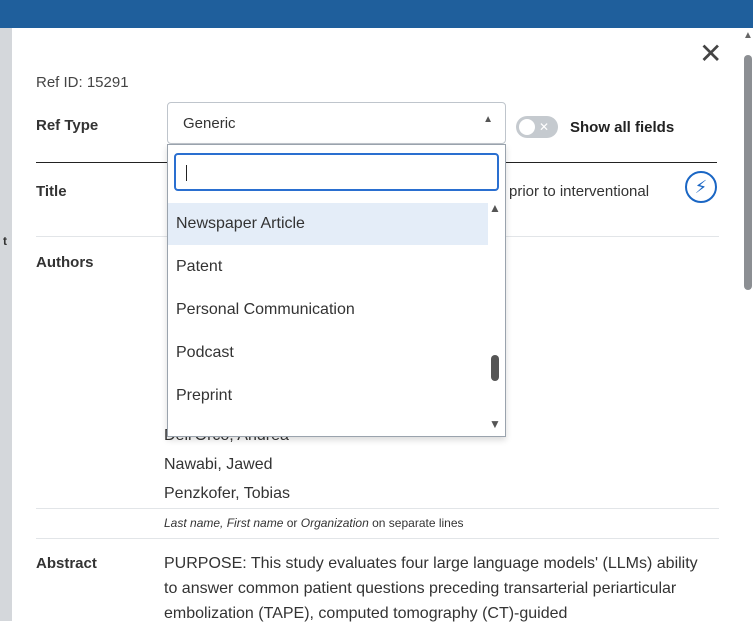  I want to click on scroll-down-arrow-icon: ▼, so click(495, 424).